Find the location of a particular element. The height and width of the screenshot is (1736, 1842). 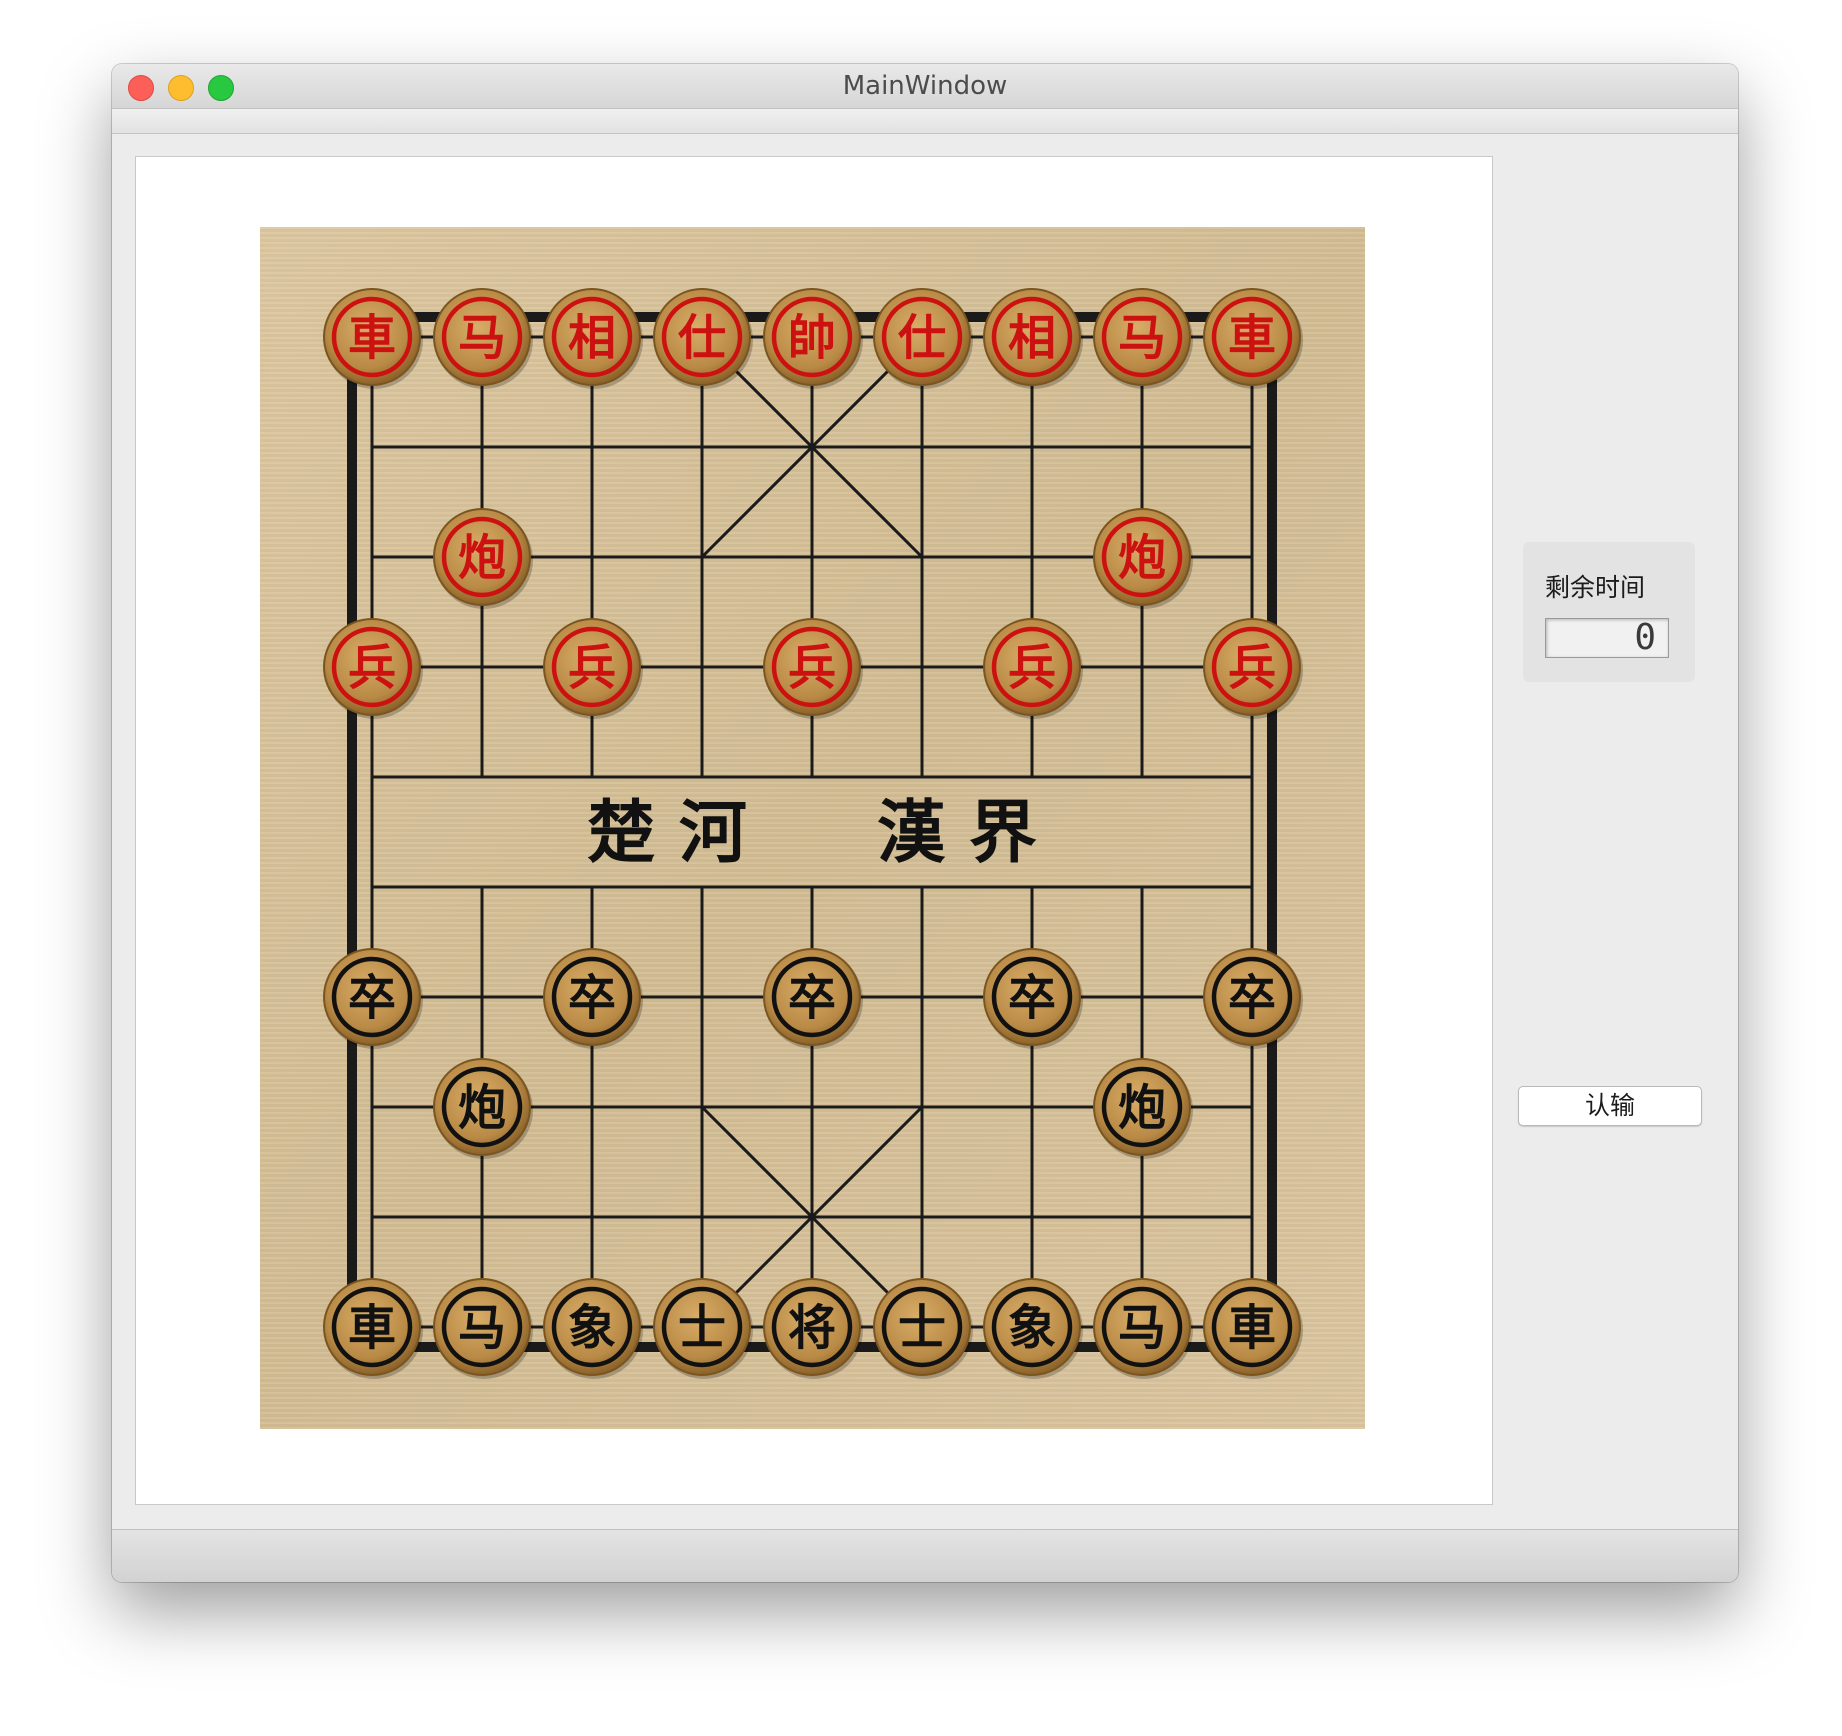

piece-label: 帥 is located at coordinates (812, 338).